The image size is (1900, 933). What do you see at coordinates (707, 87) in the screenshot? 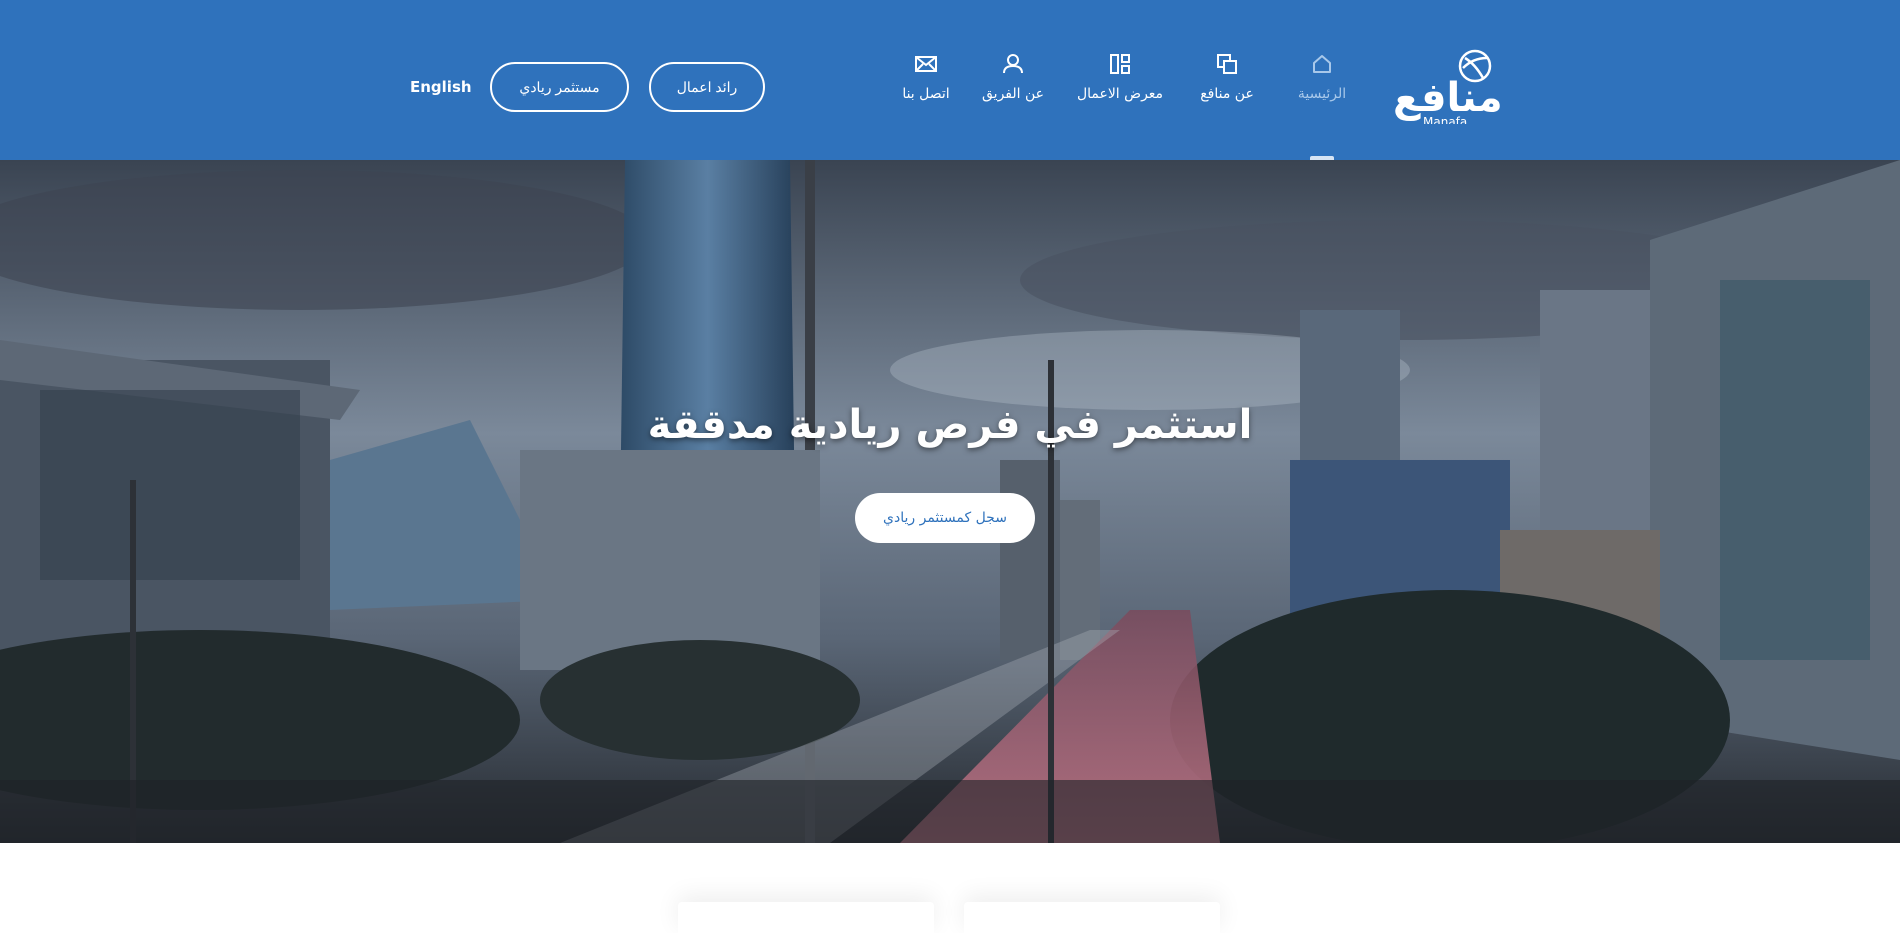
I see `entrepreneur-button: رائد اعمال` at bounding box center [707, 87].